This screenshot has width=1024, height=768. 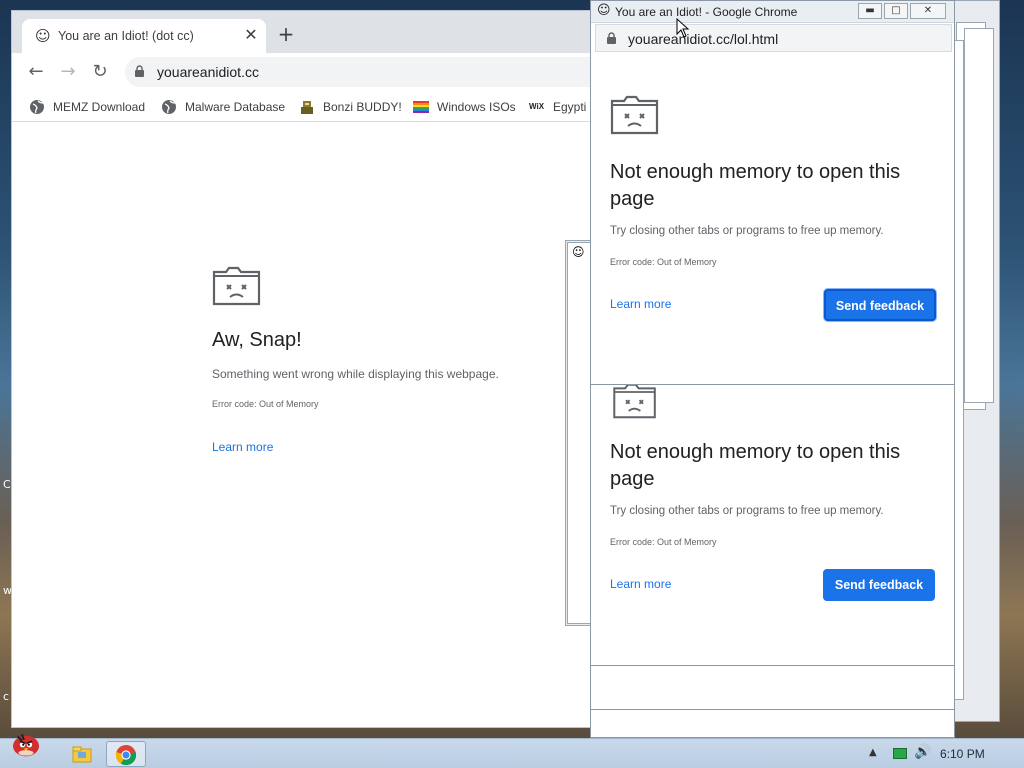 What do you see at coordinates (512, 751) in the screenshot?
I see `taskbar: ▲ 🔊 6:10 PM` at bounding box center [512, 751].